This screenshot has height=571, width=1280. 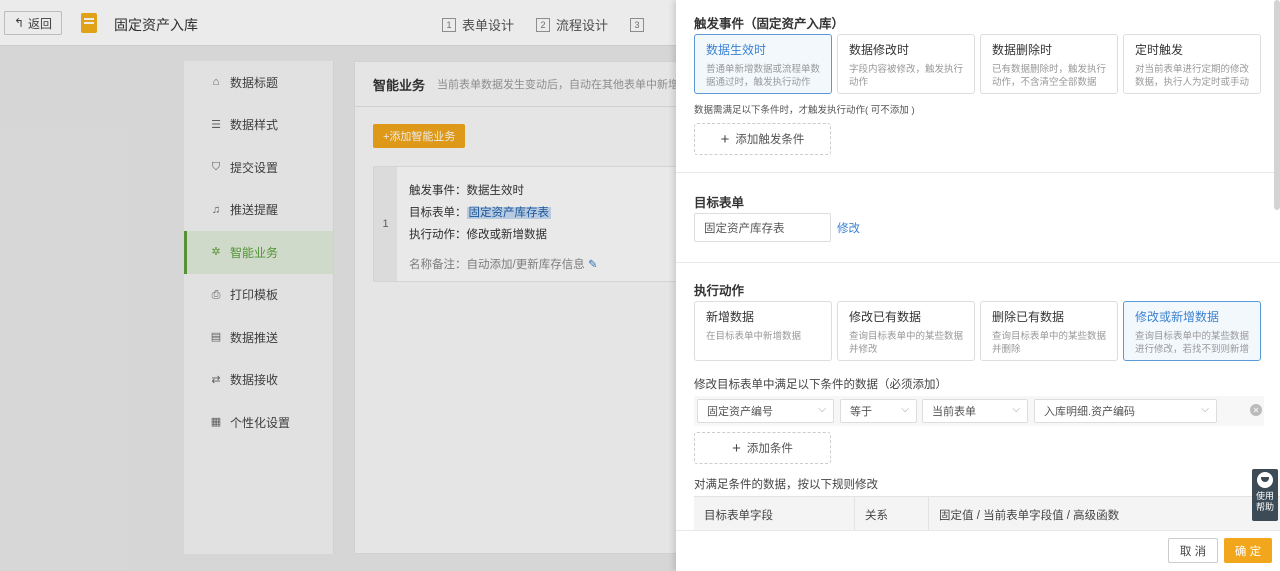 What do you see at coordinates (736, 50) in the screenshot?
I see `card-title: 数据生效时` at bounding box center [736, 50].